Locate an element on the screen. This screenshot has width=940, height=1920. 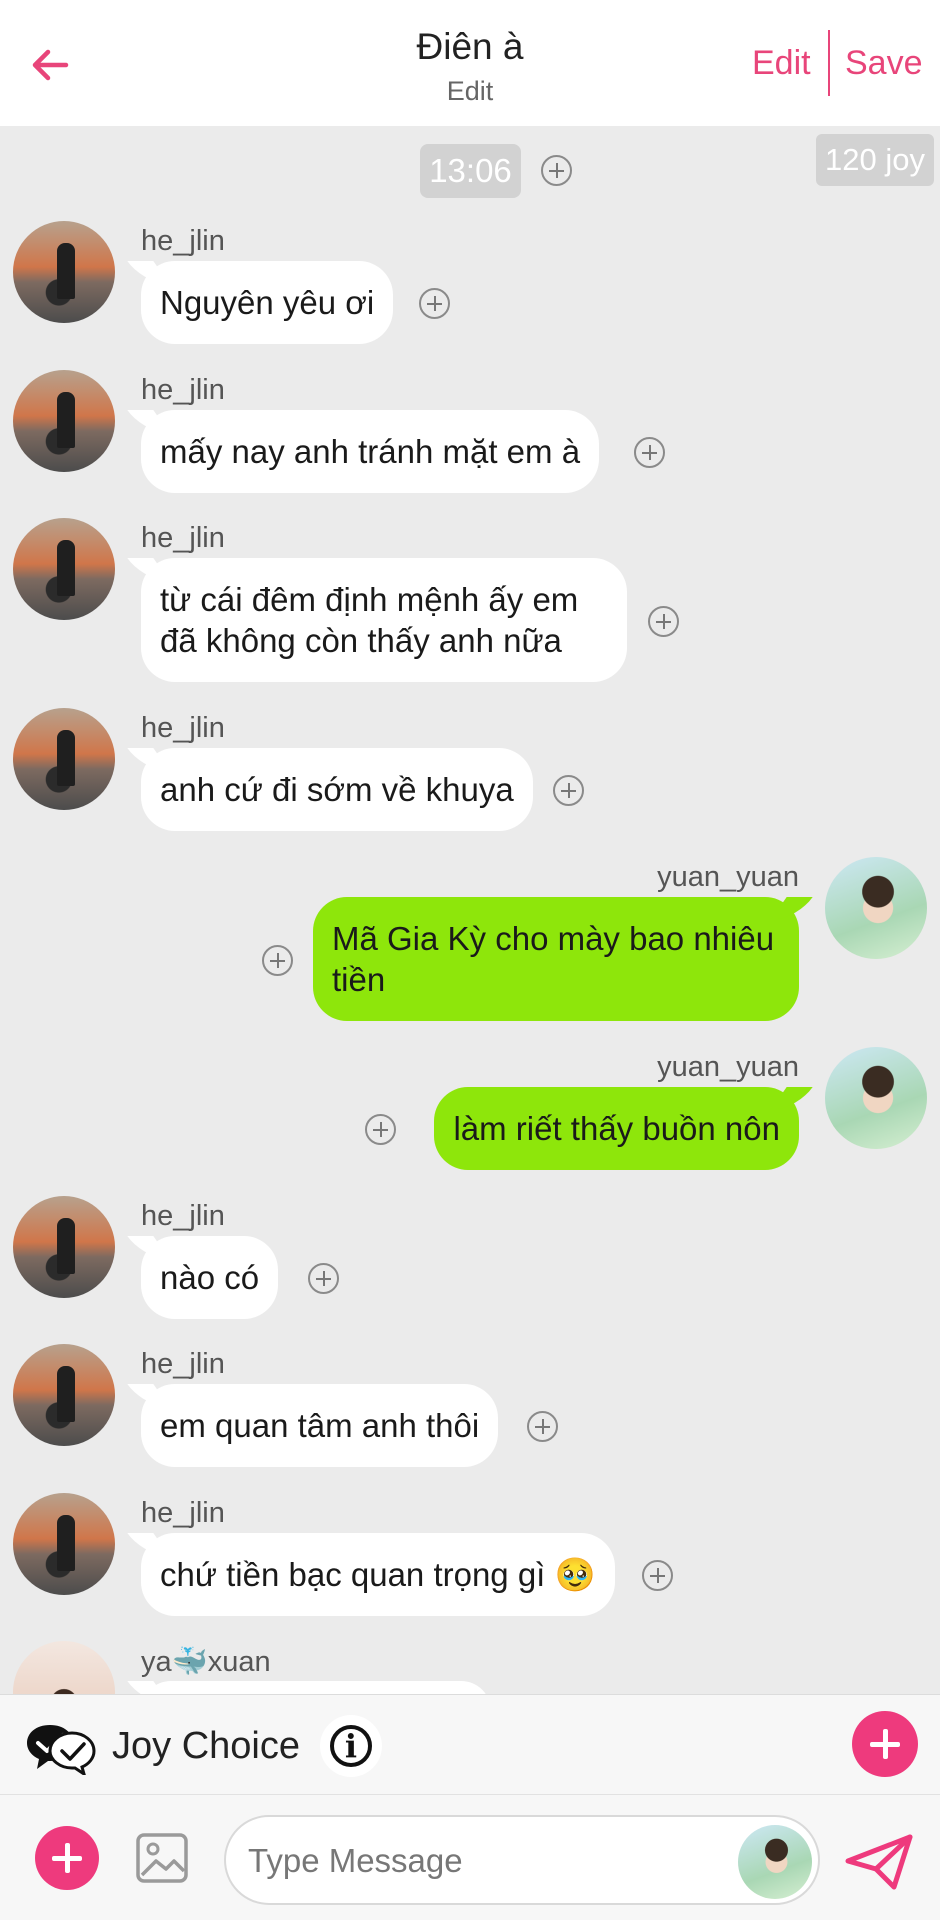
message-composer is located at coordinates (470, 1857).